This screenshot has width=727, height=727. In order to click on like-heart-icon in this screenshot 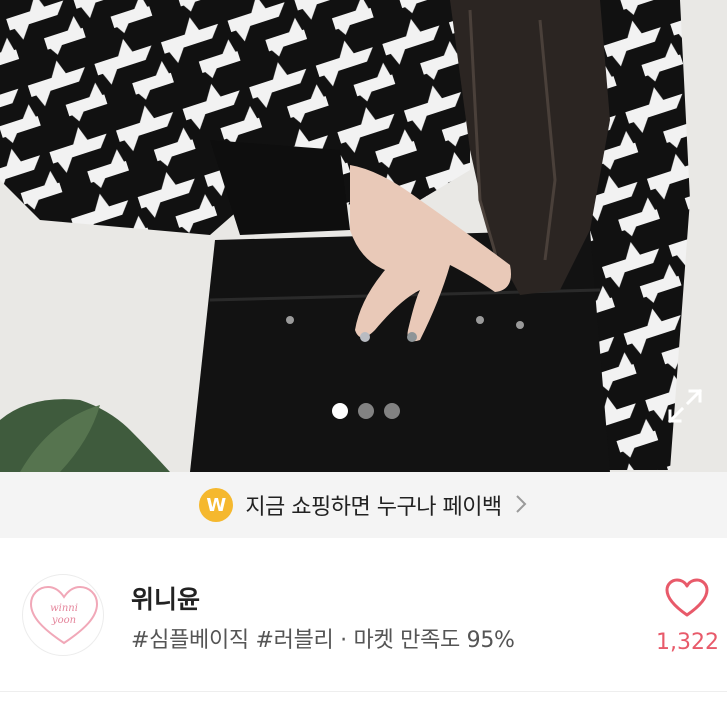, I will do `click(687, 598)`.